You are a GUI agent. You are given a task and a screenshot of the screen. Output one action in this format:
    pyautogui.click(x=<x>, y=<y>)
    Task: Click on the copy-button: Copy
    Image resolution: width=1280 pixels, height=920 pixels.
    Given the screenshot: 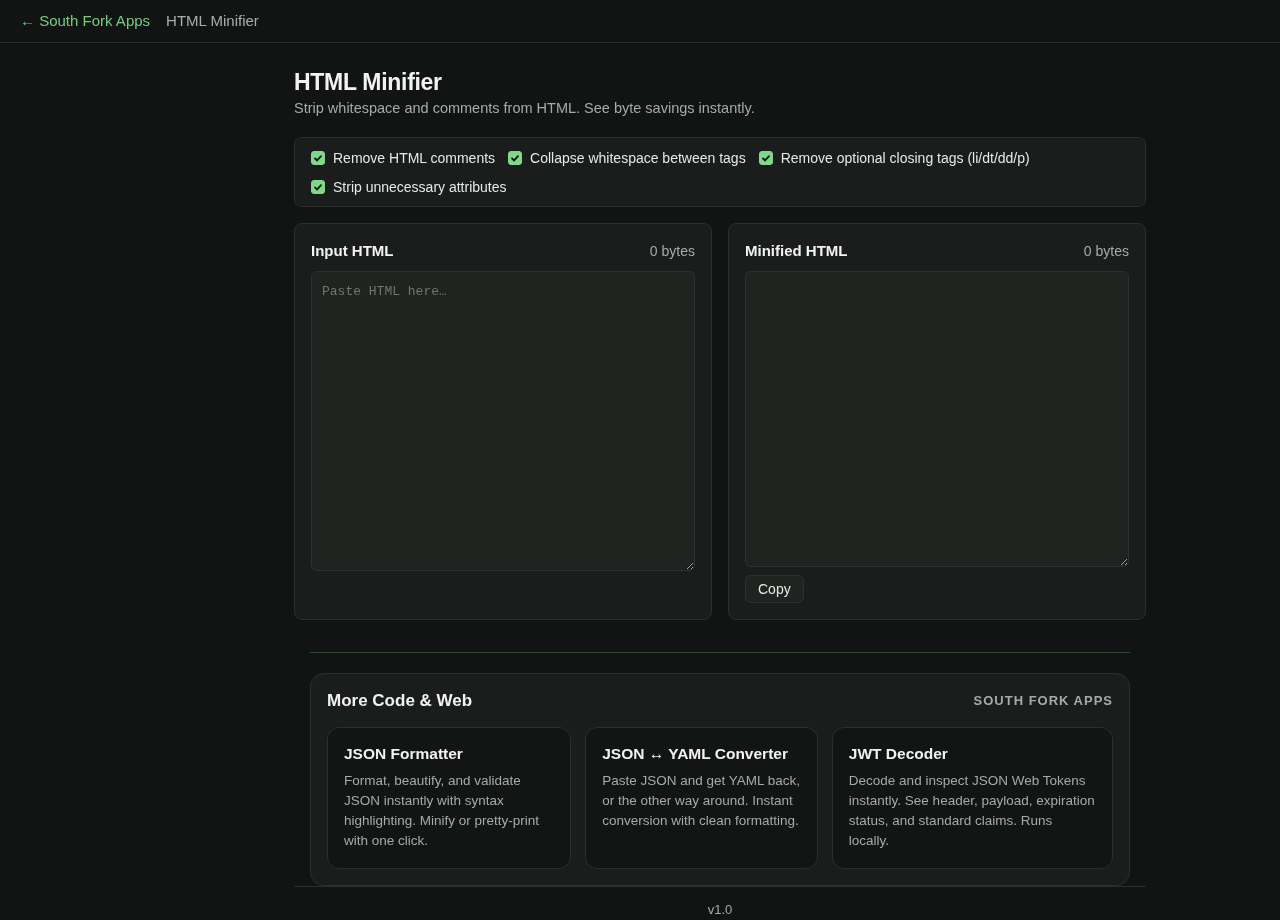 What is the action you would take?
    pyautogui.click(x=774, y=589)
    